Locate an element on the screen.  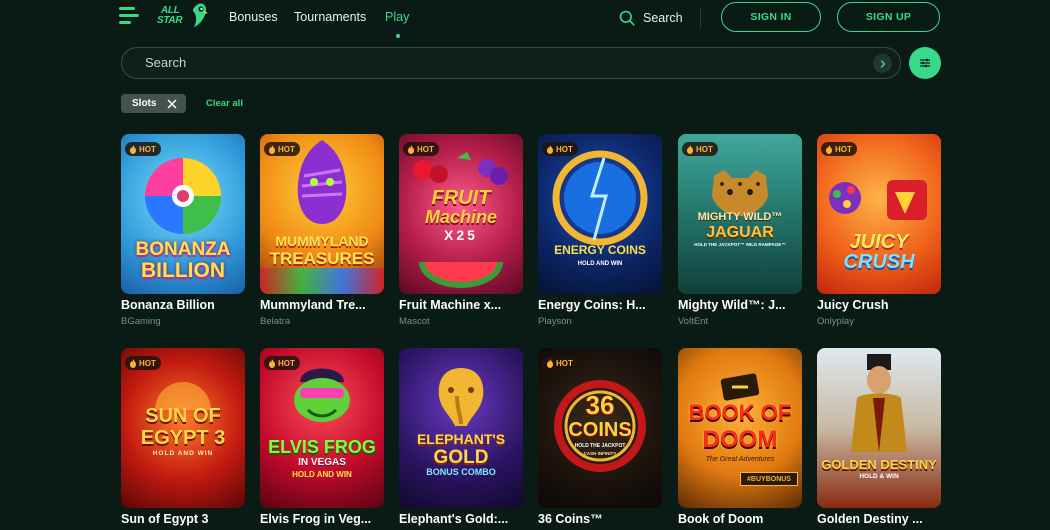
search-submit-button is located at coordinates (882, 63).